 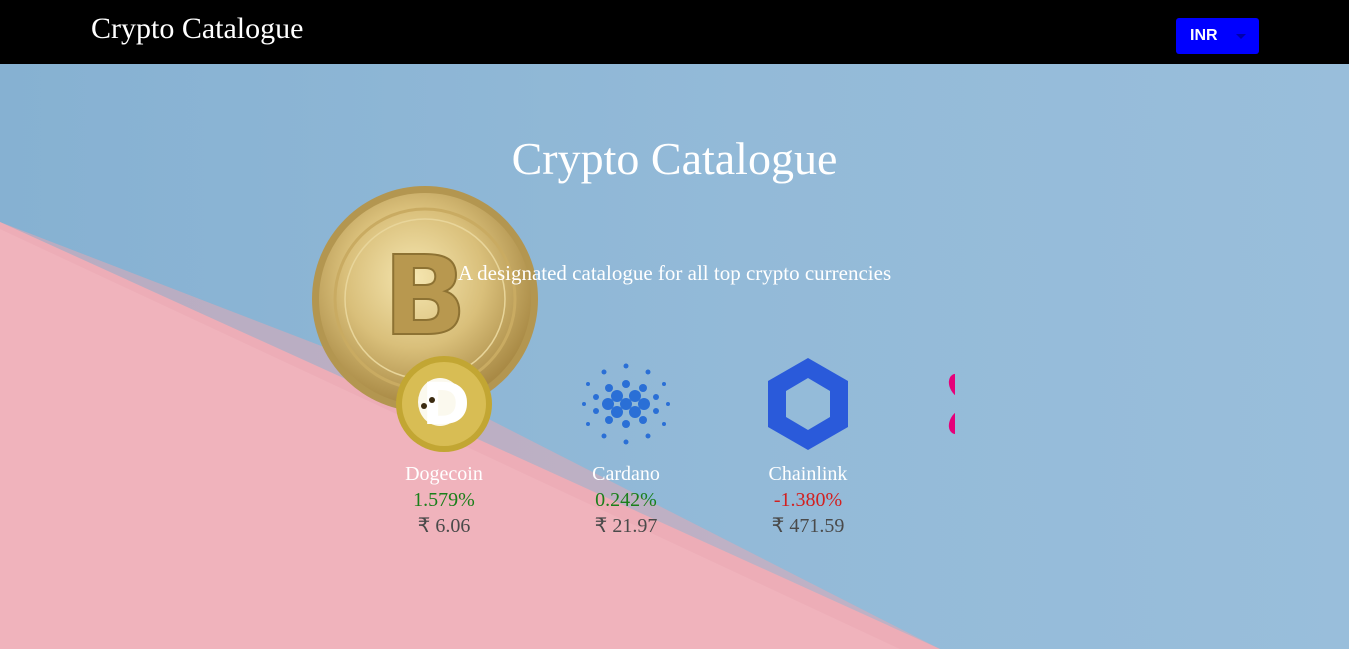 I want to click on currency-select: INR, so click(x=1217, y=36).